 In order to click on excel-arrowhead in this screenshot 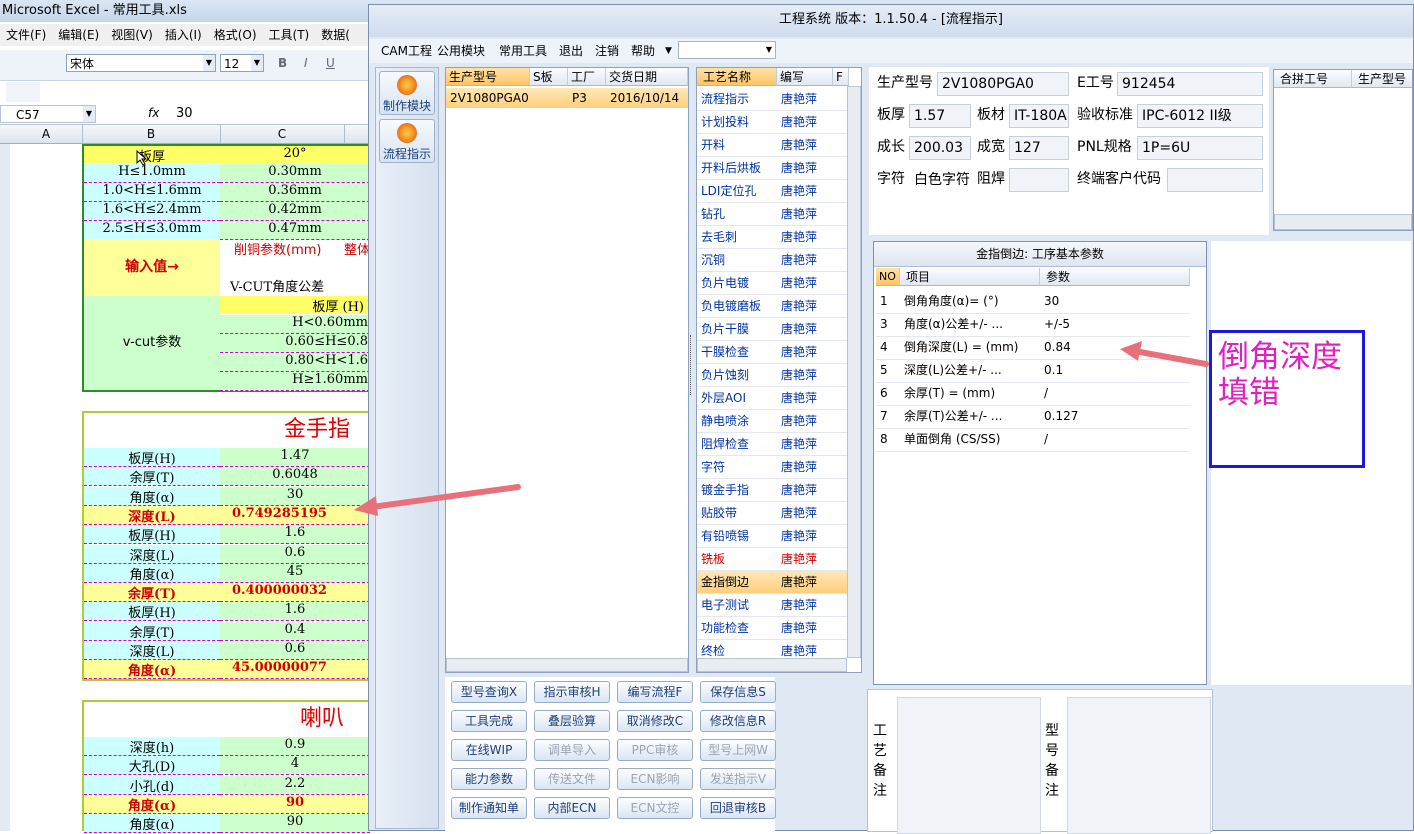, I will do `click(366, 506)`.